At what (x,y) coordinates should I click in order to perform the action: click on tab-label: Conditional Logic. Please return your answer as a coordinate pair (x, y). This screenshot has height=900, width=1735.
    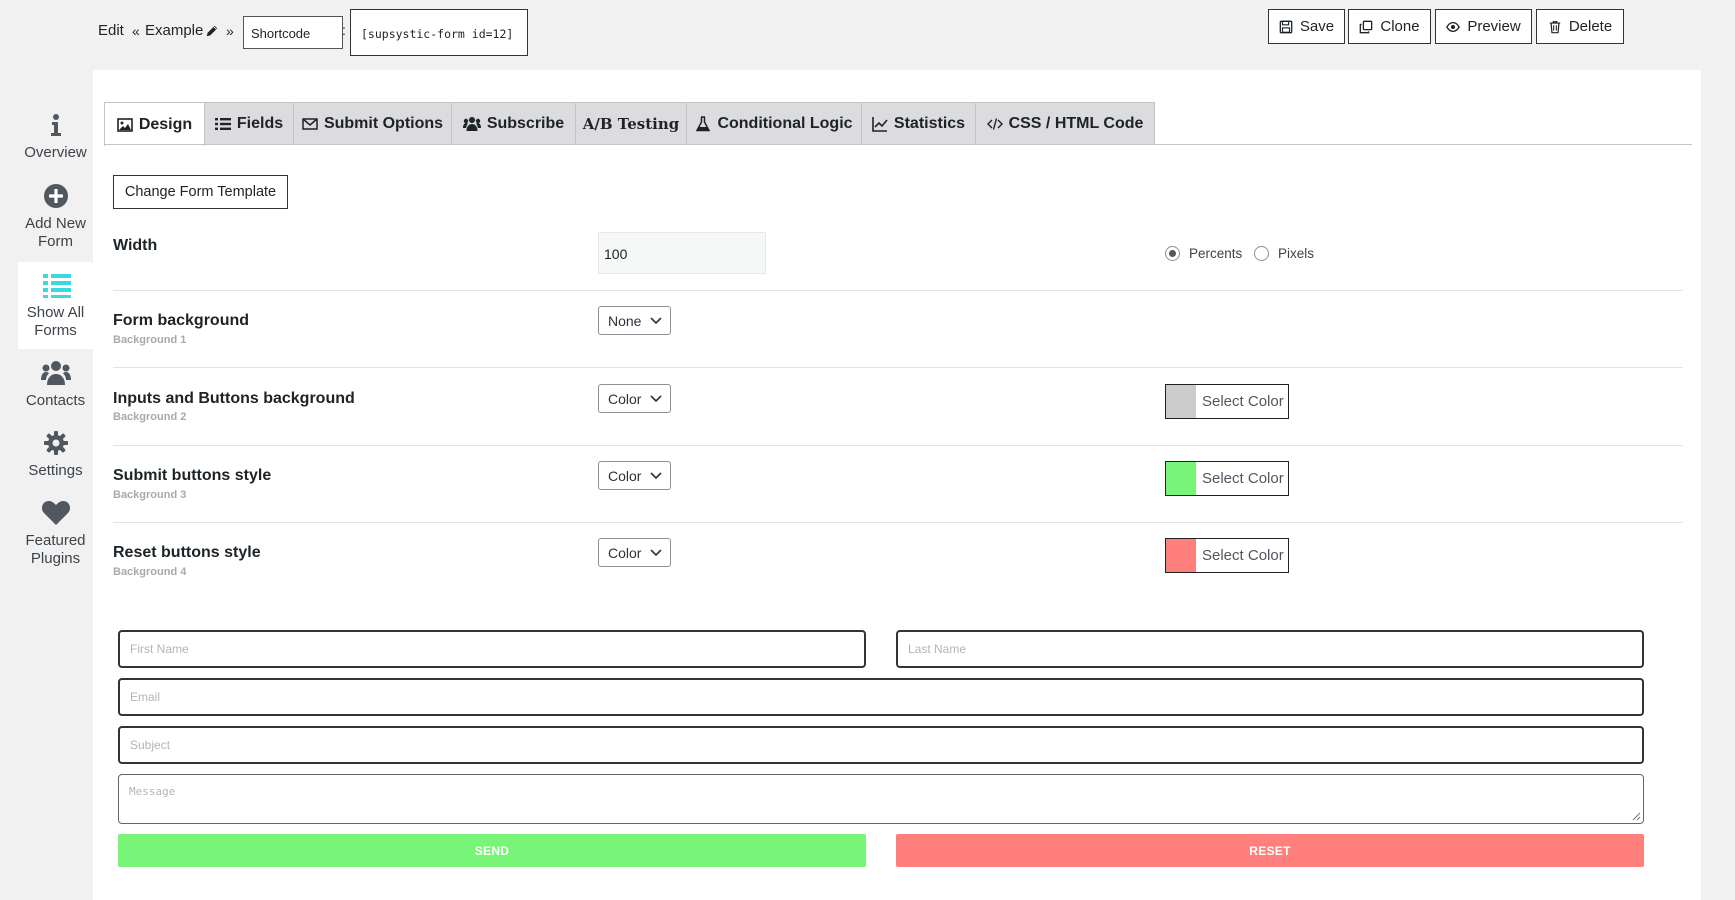
    Looking at the image, I should click on (785, 123).